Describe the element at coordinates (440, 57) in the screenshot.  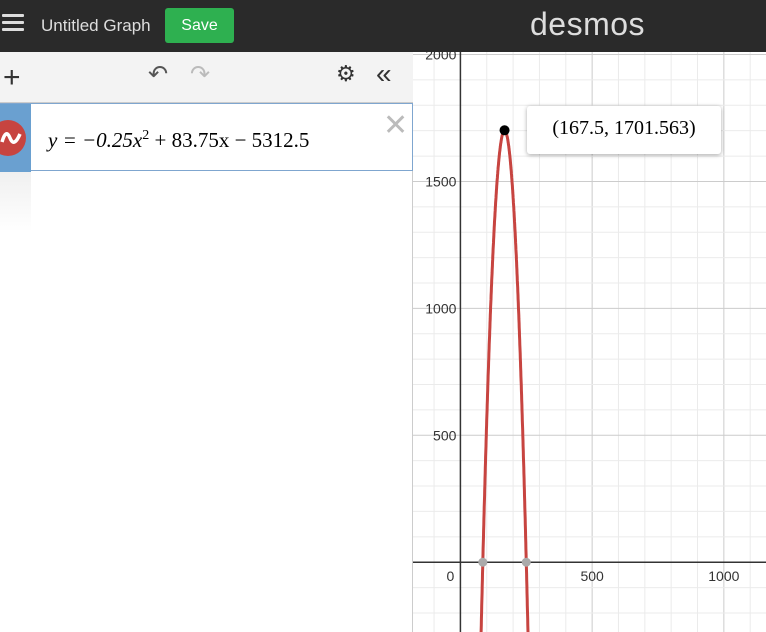
I see `y-tick-label: 2000` at that location.